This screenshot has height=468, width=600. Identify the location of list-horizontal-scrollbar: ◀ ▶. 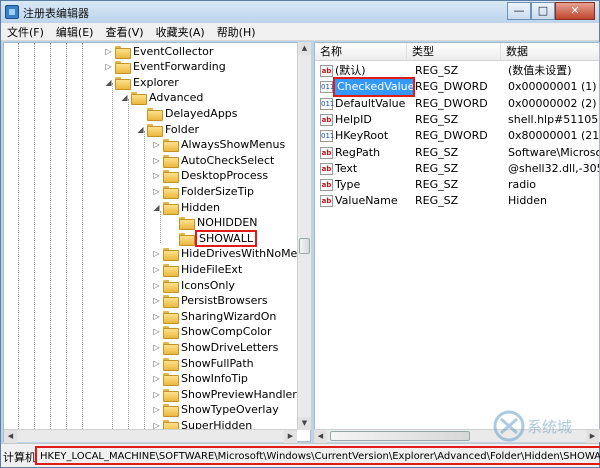
(457, 436).